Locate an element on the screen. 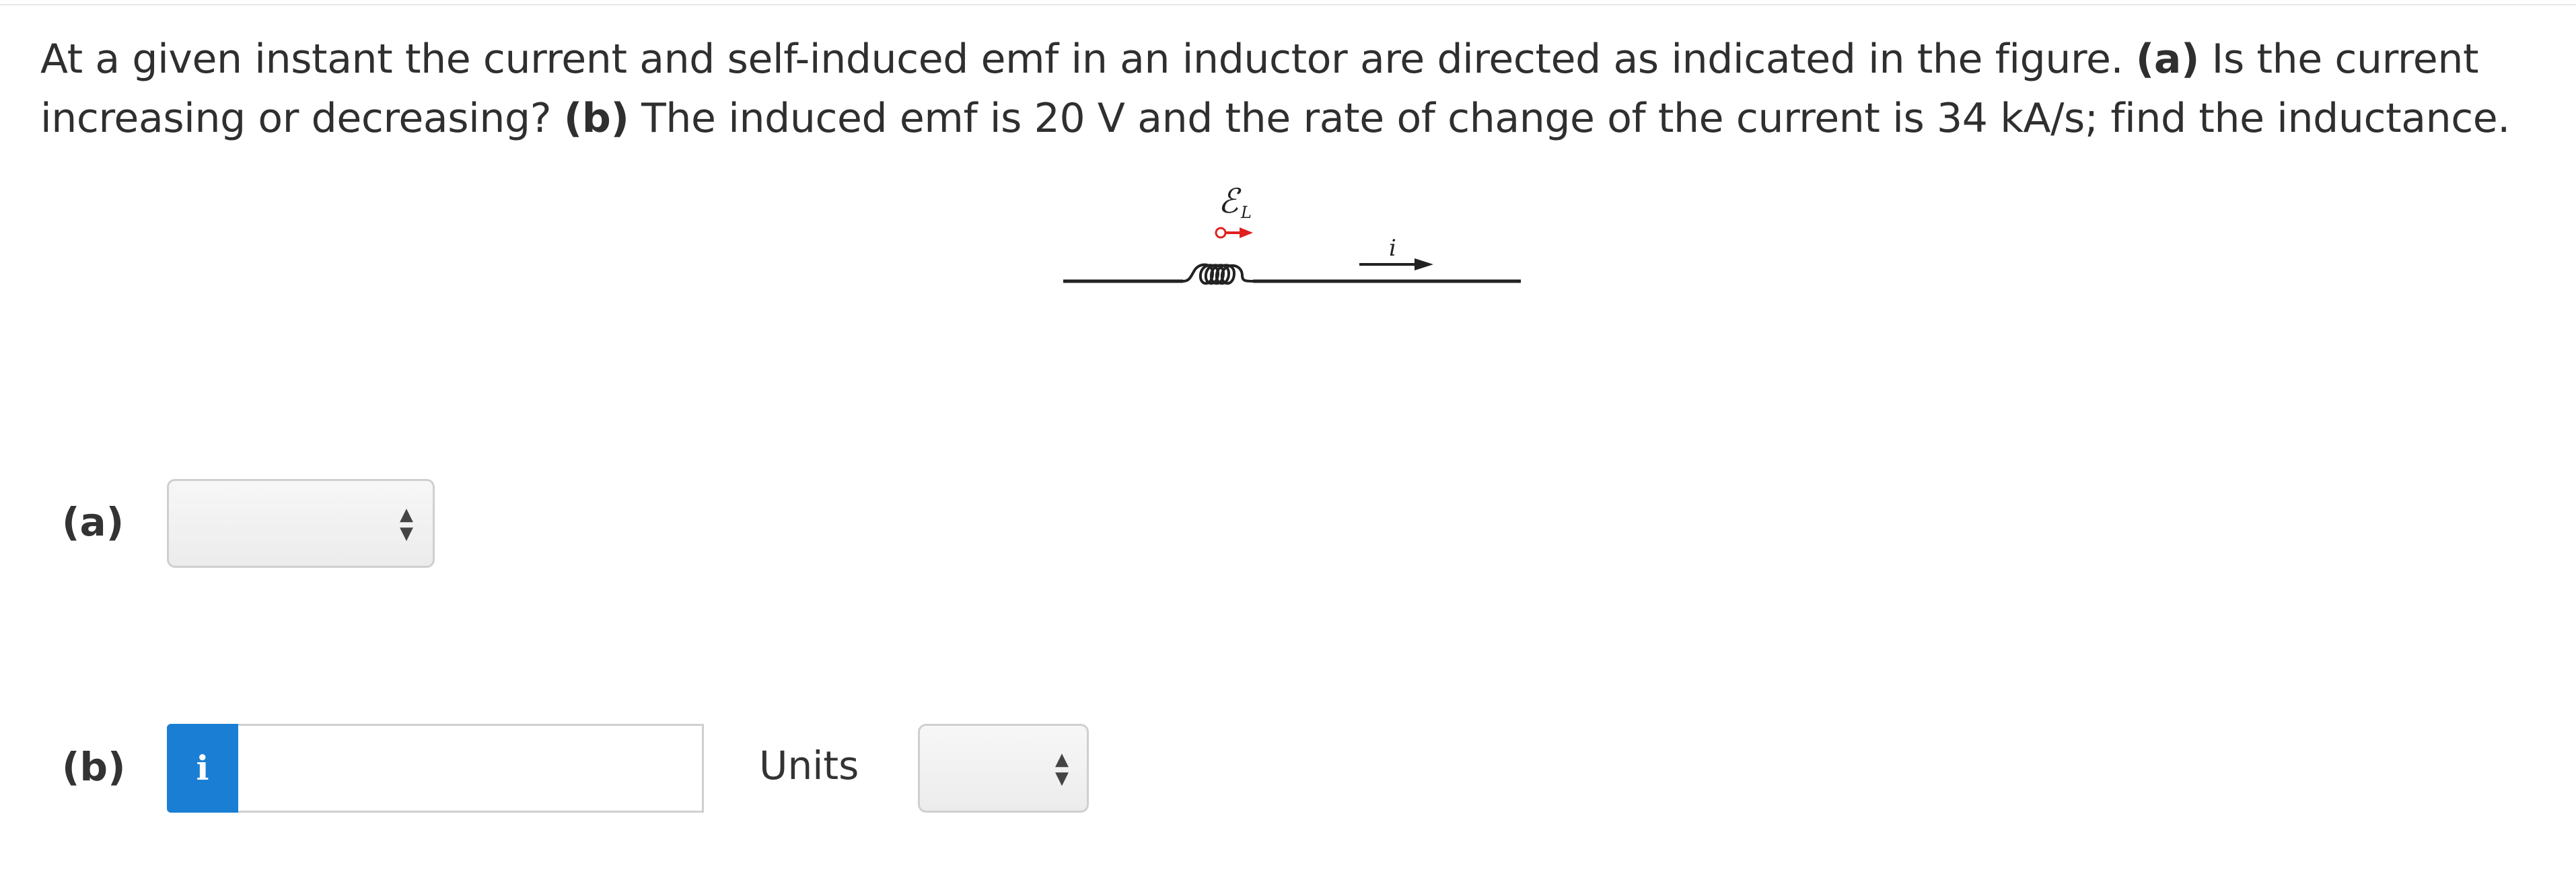 Image resolution: width=2576 pixels, height=888 pixels. emf-arrow-head is located at coordinates (1246, 232).